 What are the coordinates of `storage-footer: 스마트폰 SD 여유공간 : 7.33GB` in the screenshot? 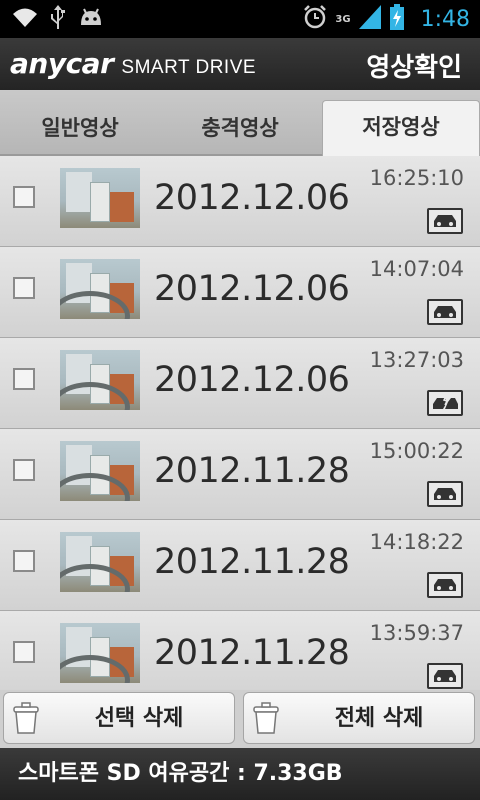 It's located at (240, 774).